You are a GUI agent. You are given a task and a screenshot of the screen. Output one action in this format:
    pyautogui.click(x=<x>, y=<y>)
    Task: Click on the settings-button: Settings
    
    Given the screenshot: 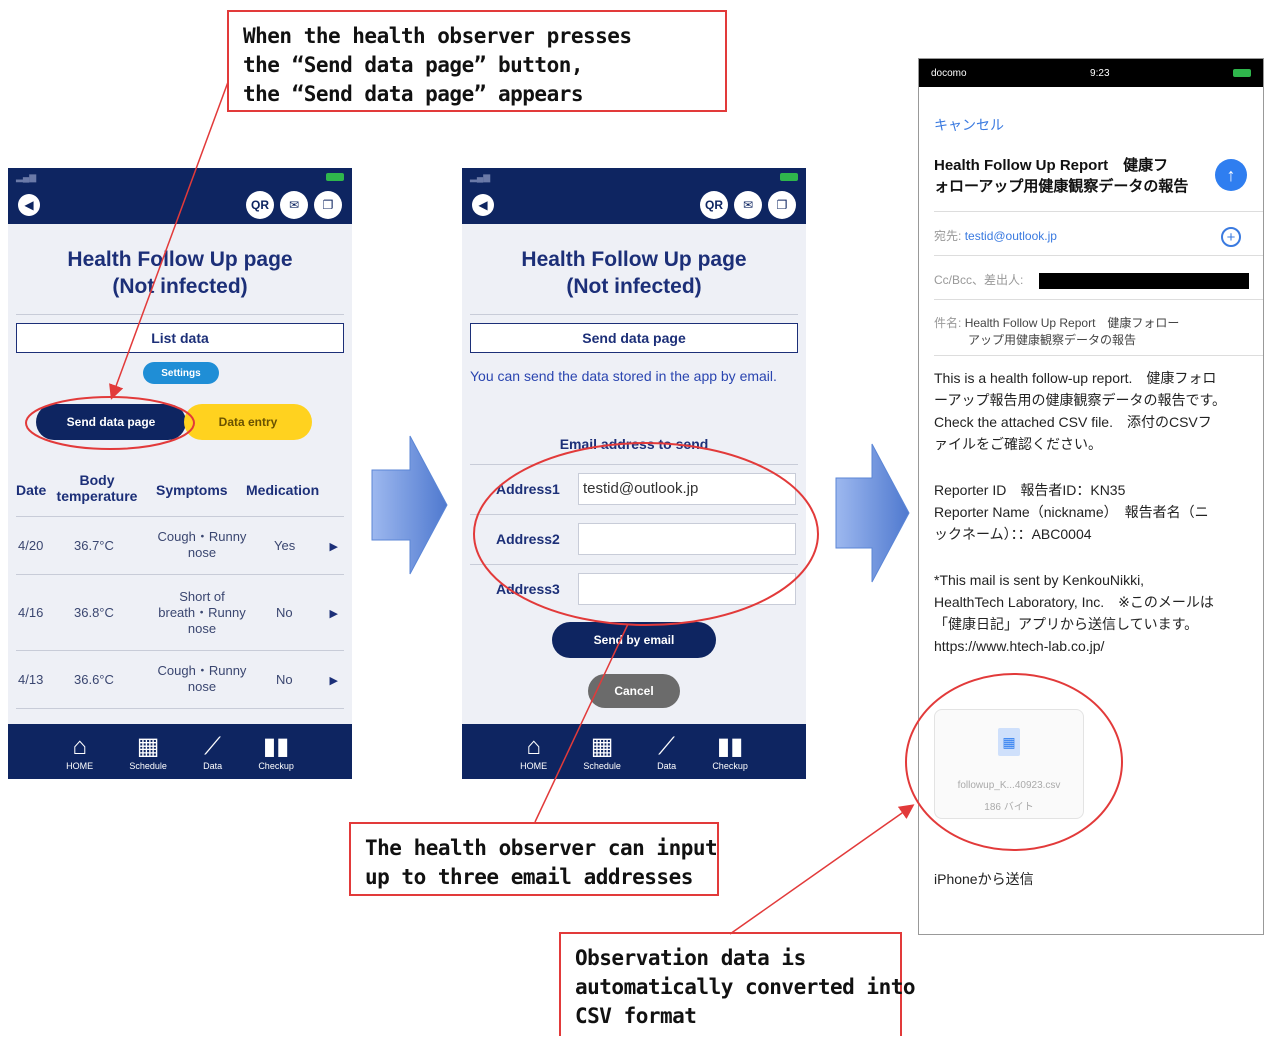 What is the action you would take?
    pyautogui.click(x=181, y=373)
    